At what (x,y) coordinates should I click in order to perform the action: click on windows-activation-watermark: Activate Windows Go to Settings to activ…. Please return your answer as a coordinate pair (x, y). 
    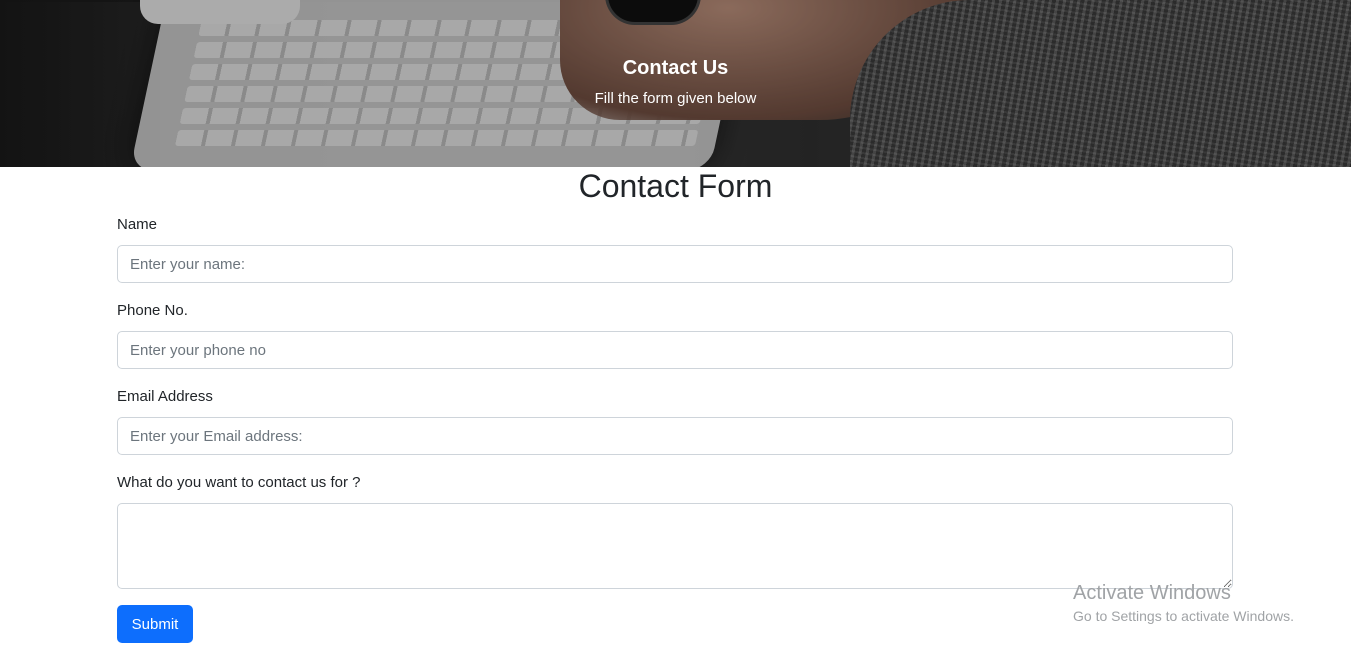
    Looking at the image, I should click on (1183, 603).